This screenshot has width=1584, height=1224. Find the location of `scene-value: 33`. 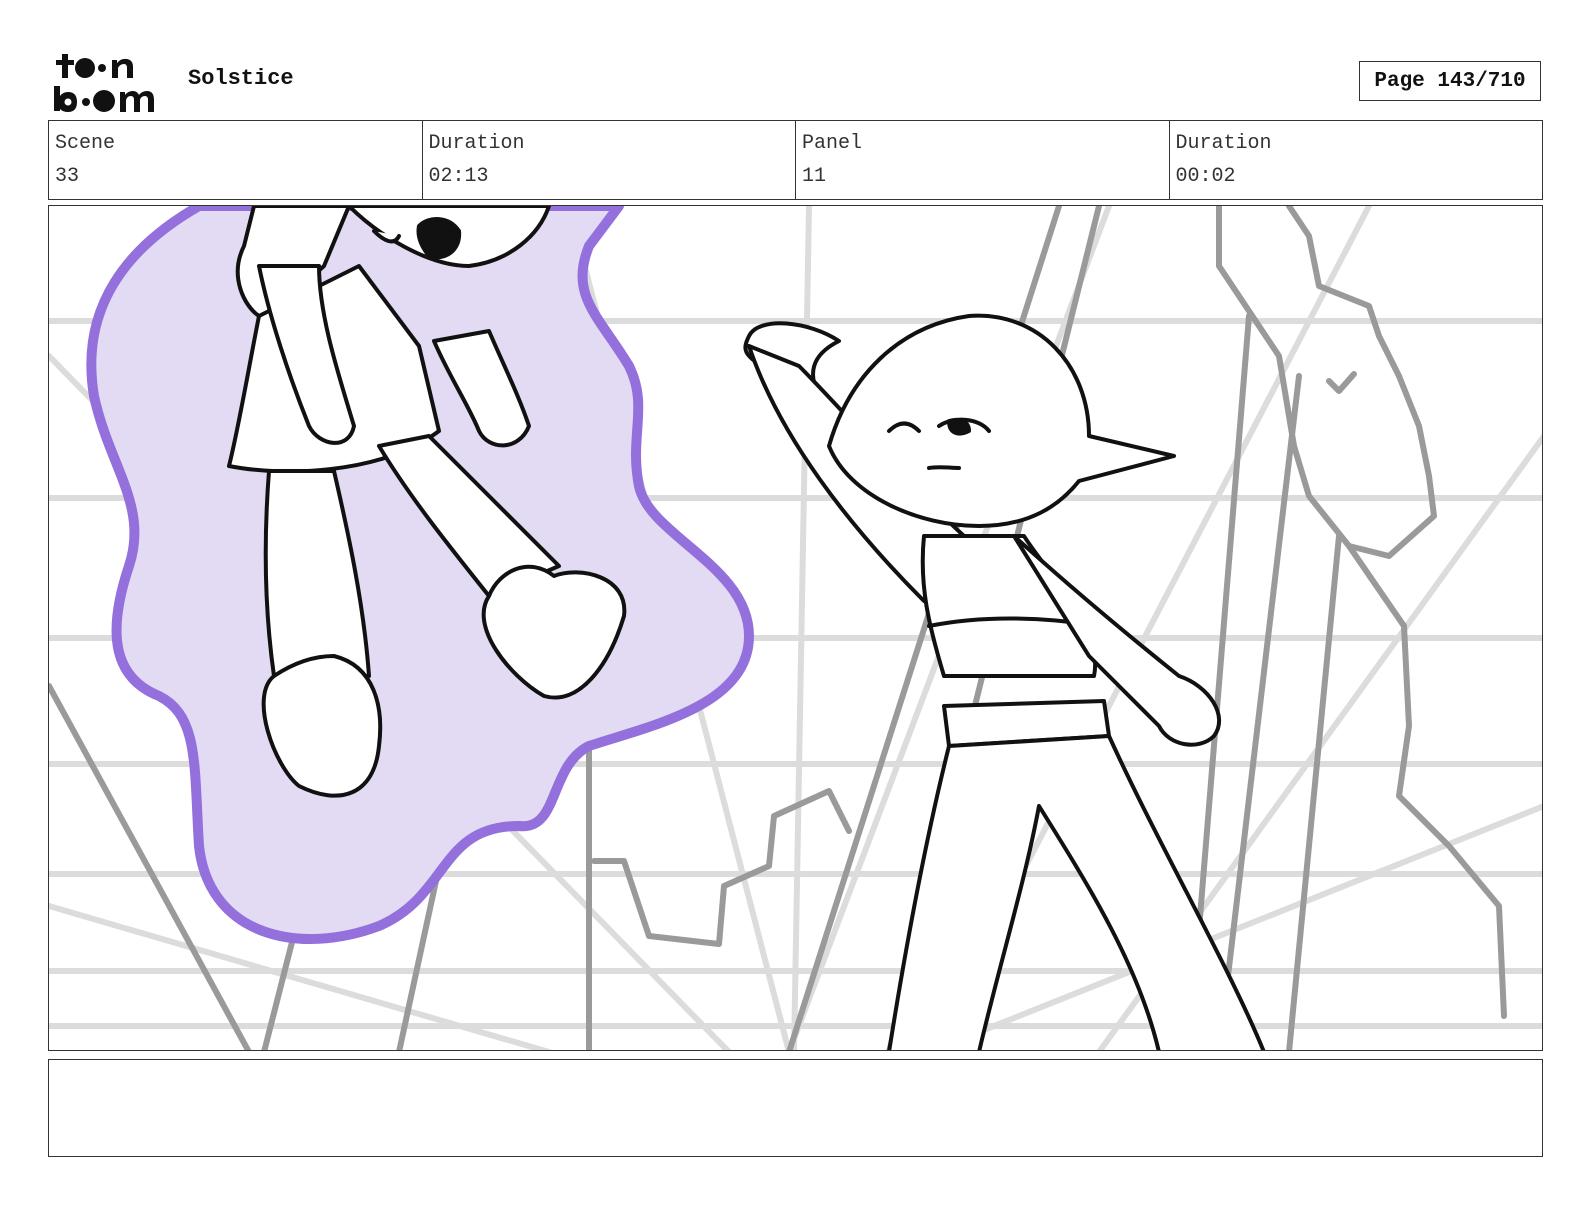

scene-value: 33 is located at coordinates (67, 176).